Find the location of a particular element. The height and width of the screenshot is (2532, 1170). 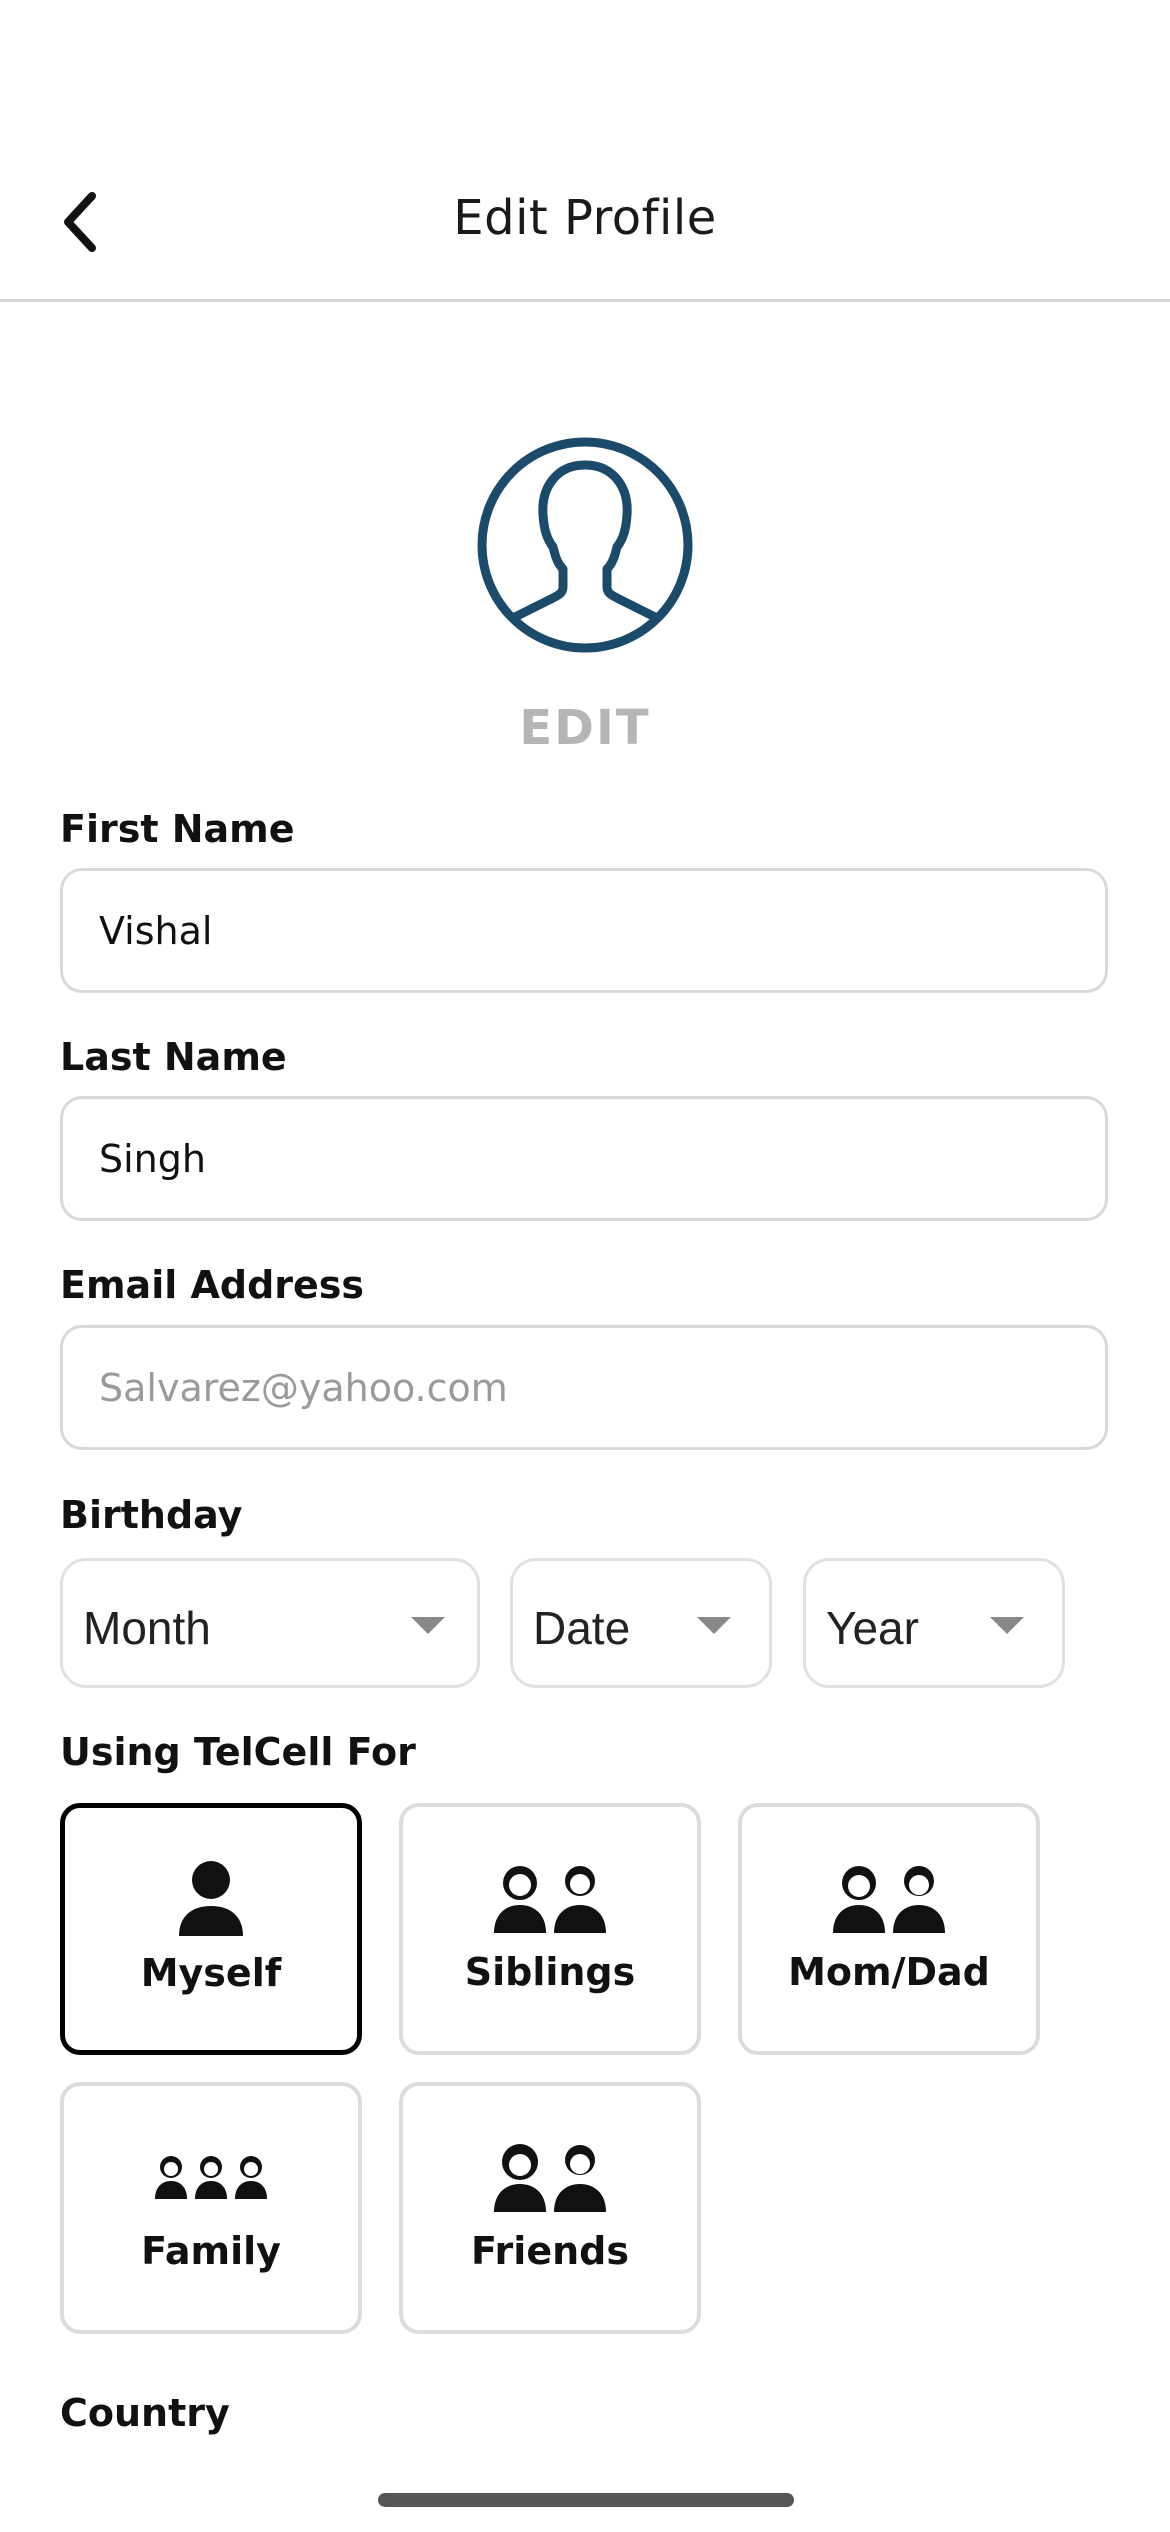

usage-option-mom-dad: Mom/Dad is located at coordinates (889, 1929).